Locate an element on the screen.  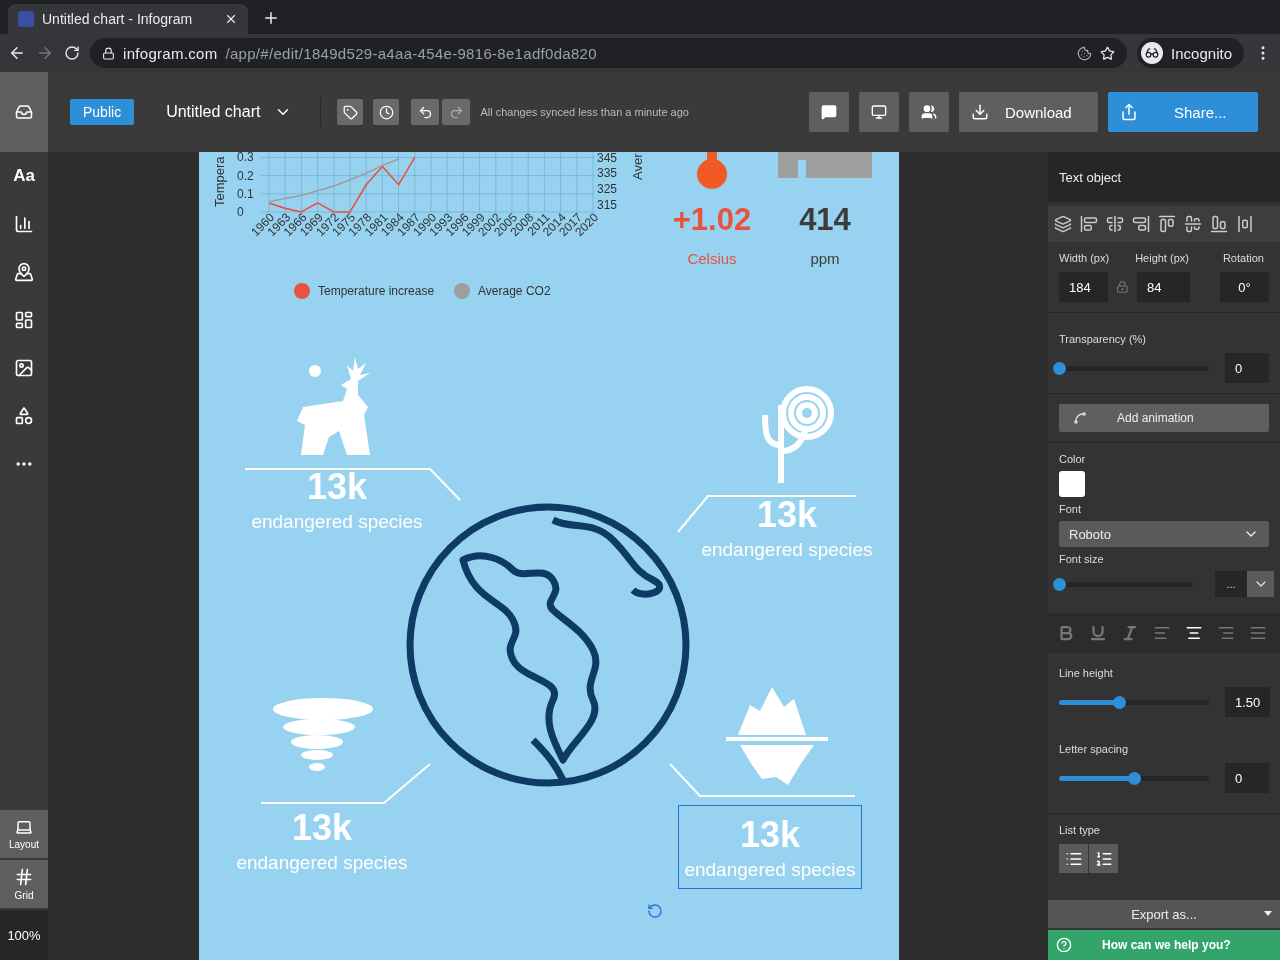
loading-icon is located at coordinates (655, 911).